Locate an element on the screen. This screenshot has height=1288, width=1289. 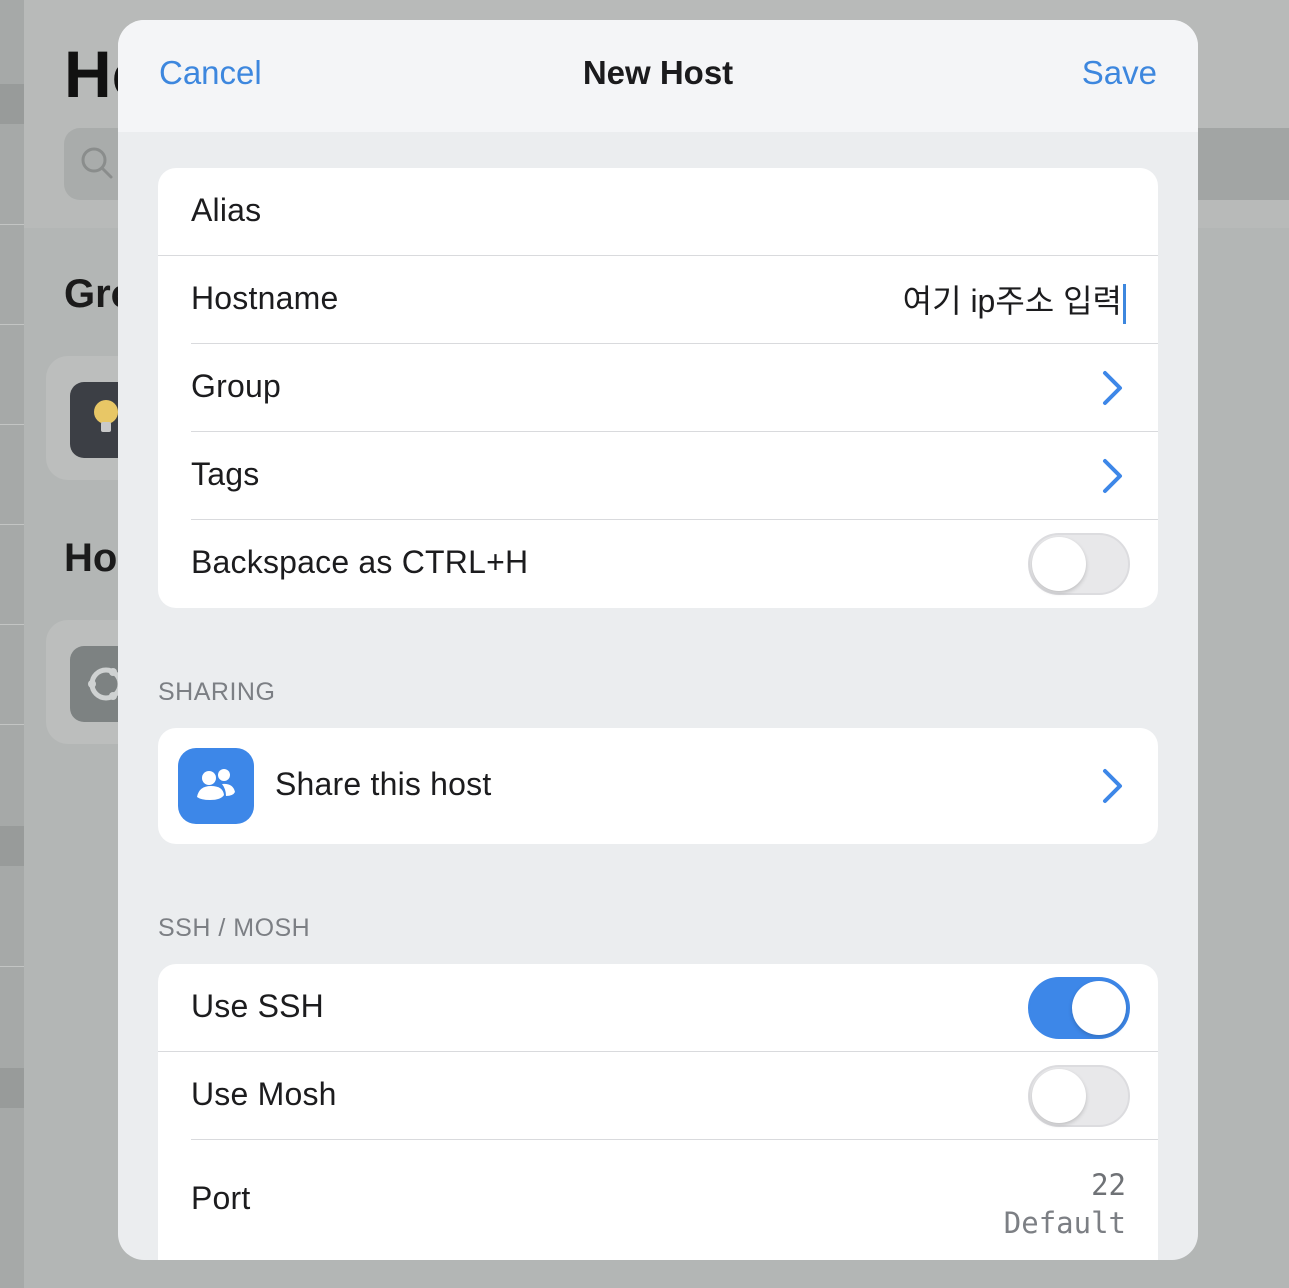
sharing-section-header: SHARING is located at coordinates (217, 692).